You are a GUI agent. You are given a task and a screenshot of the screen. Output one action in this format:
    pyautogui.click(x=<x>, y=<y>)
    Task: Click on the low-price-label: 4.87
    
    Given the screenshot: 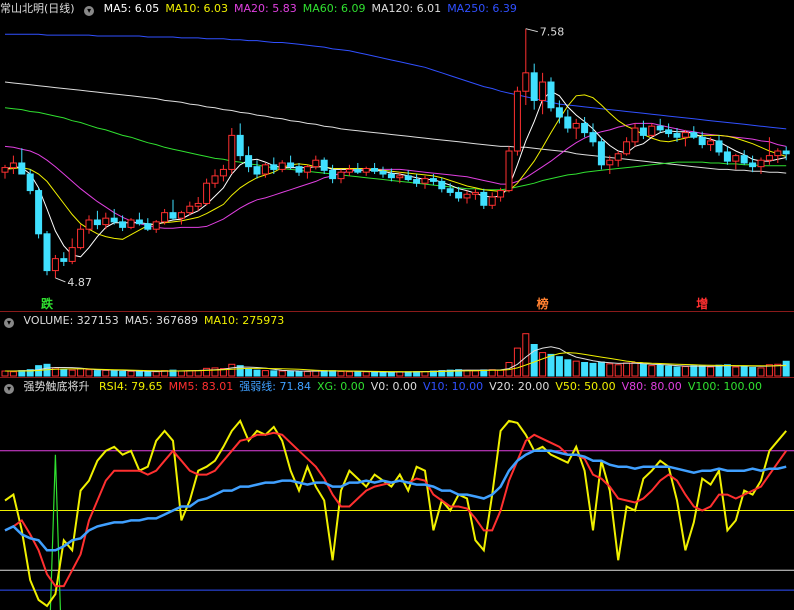 What is the action you would take?
    pyautogui.click(x=79, y=282)
    